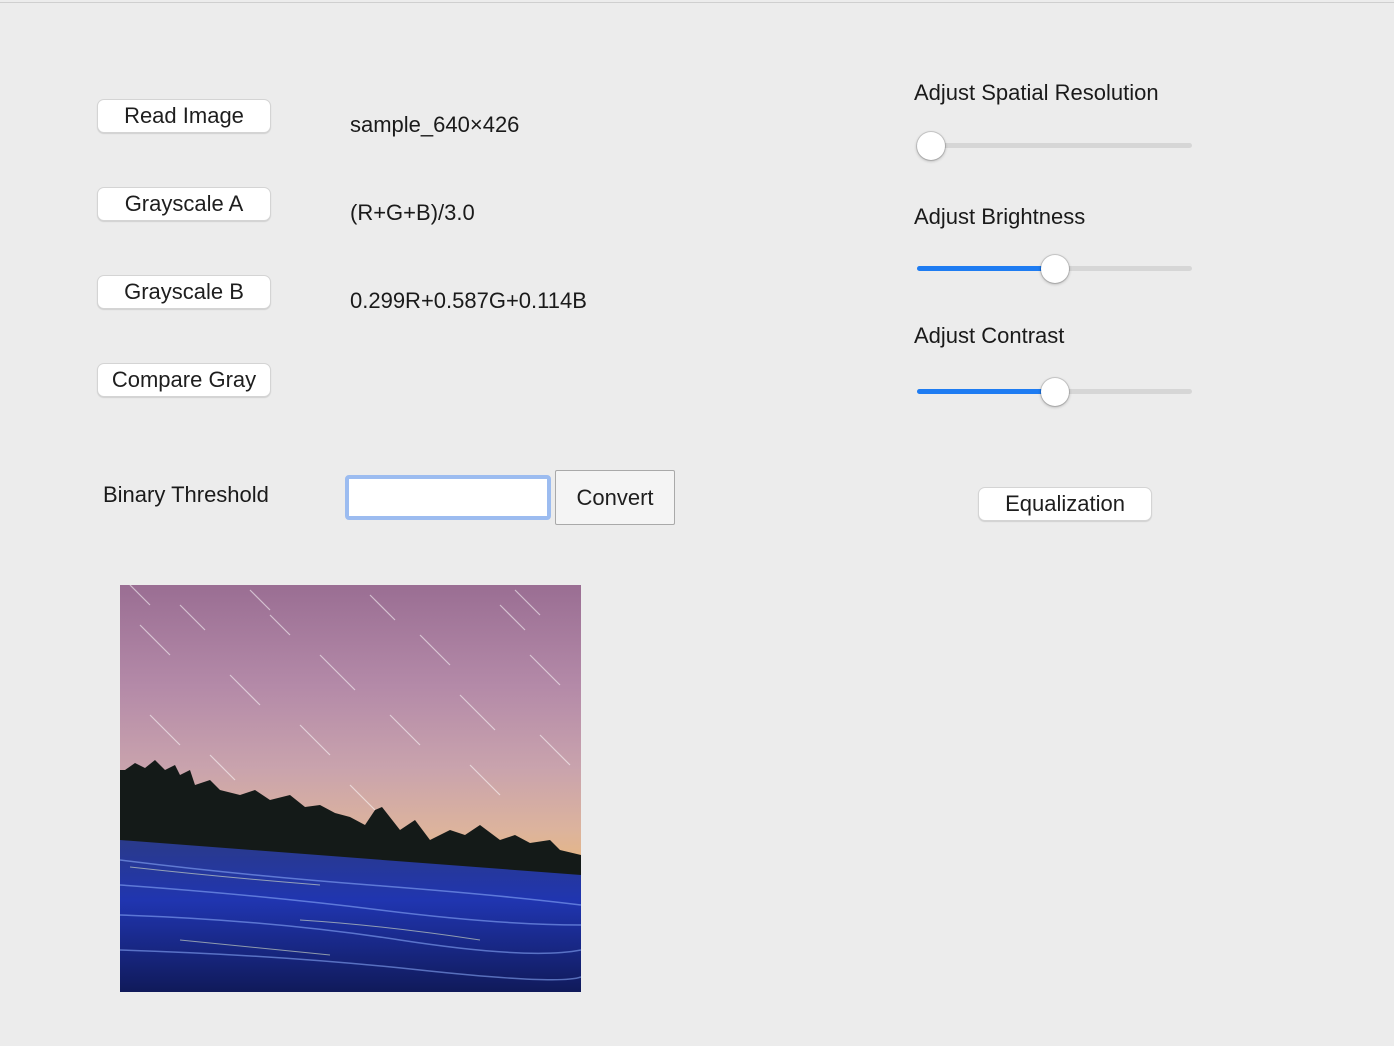 Image resolution: width=1394 pixels, height=1046 pixels. I want to click on grayscale-a-button: Grayscale A, so click(184, 204).